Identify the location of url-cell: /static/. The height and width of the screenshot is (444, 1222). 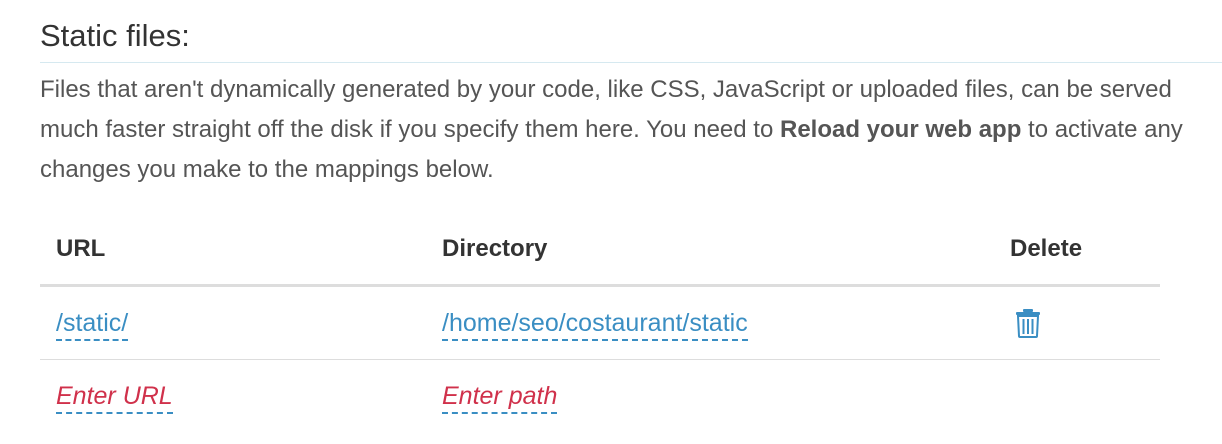
(233, 322).